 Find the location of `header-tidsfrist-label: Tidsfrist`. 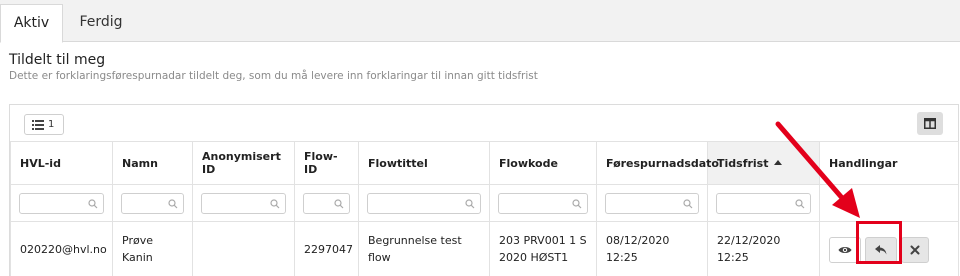

header-tidsfrist-label: Tidsfrist is located at coordinates (743, 163).